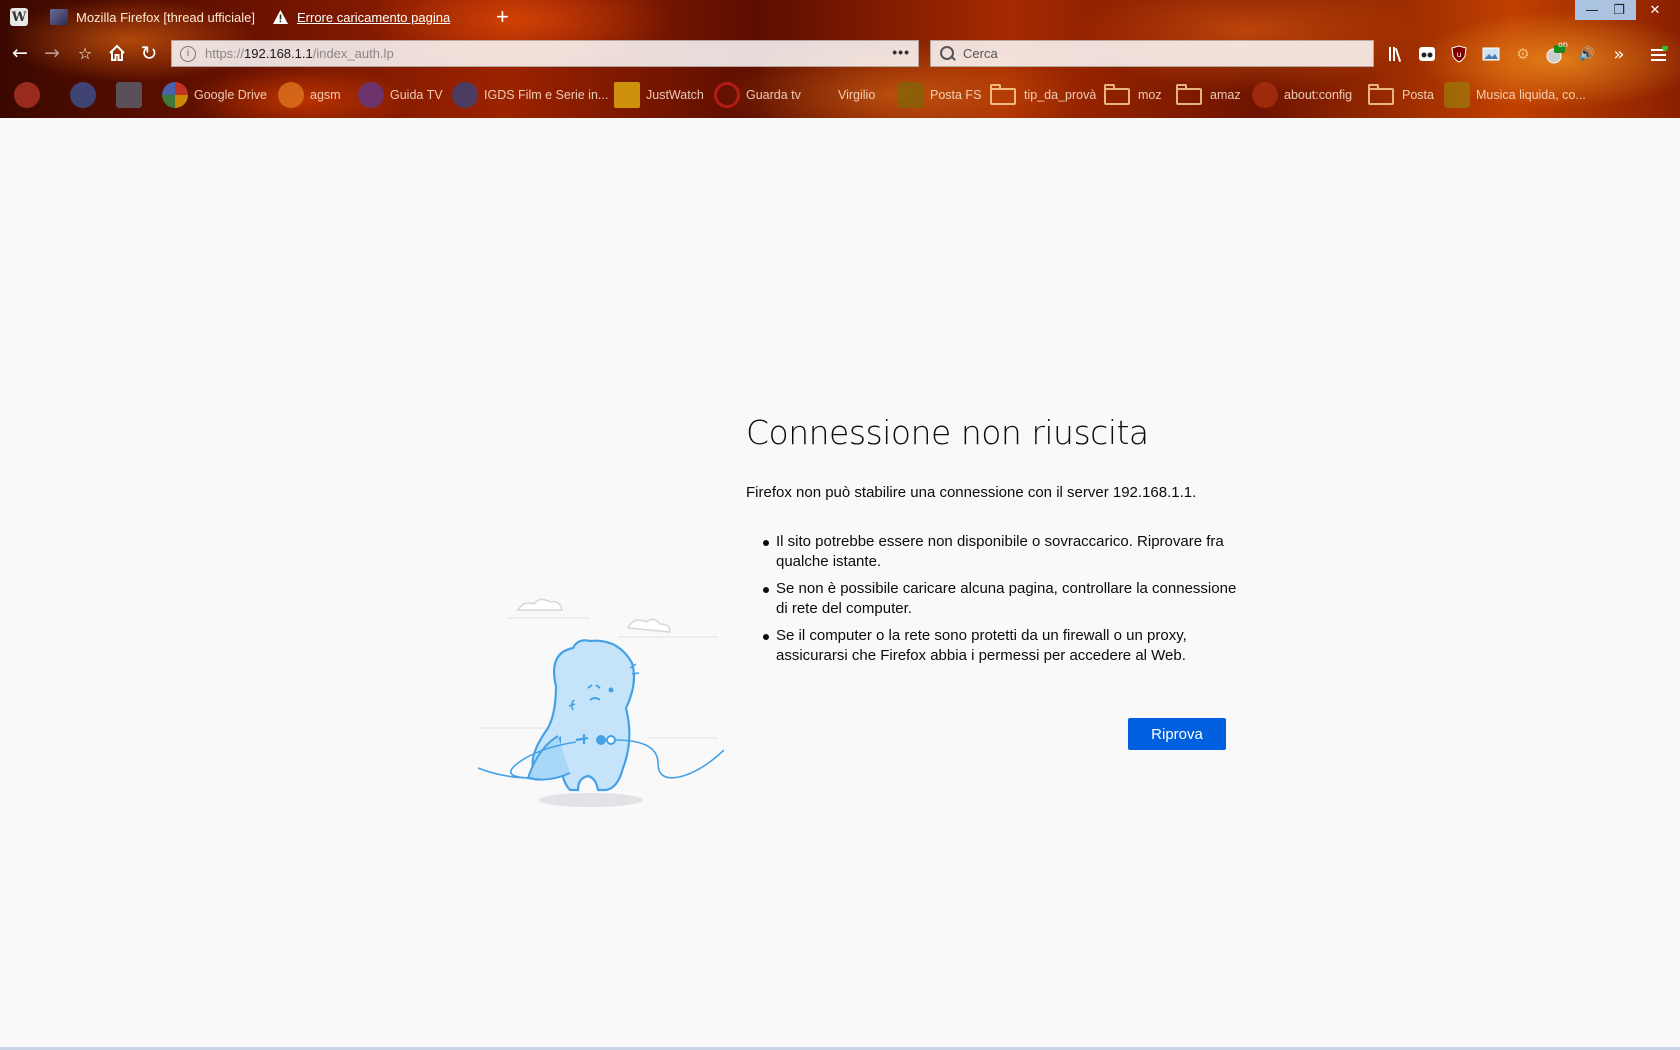 The width and height of the screenshot is (1680, 1050). I want to click on reload-button: ↻, so click(149, 53).